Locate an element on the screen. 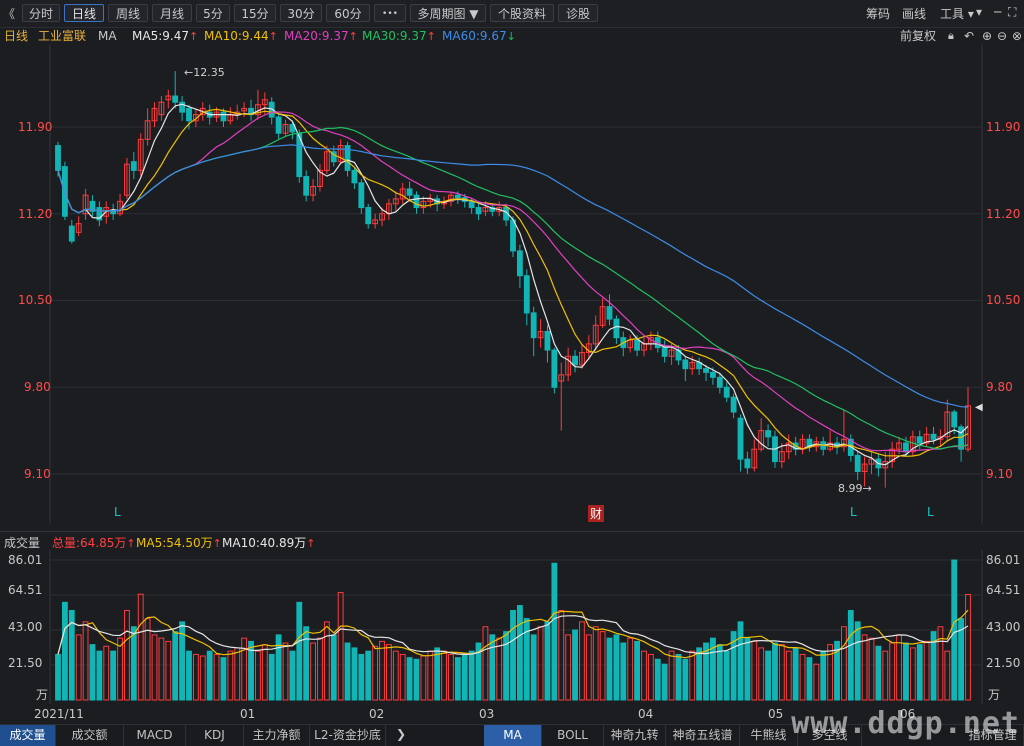  minimize-icon: ─ is located at coordinates (997, 12).